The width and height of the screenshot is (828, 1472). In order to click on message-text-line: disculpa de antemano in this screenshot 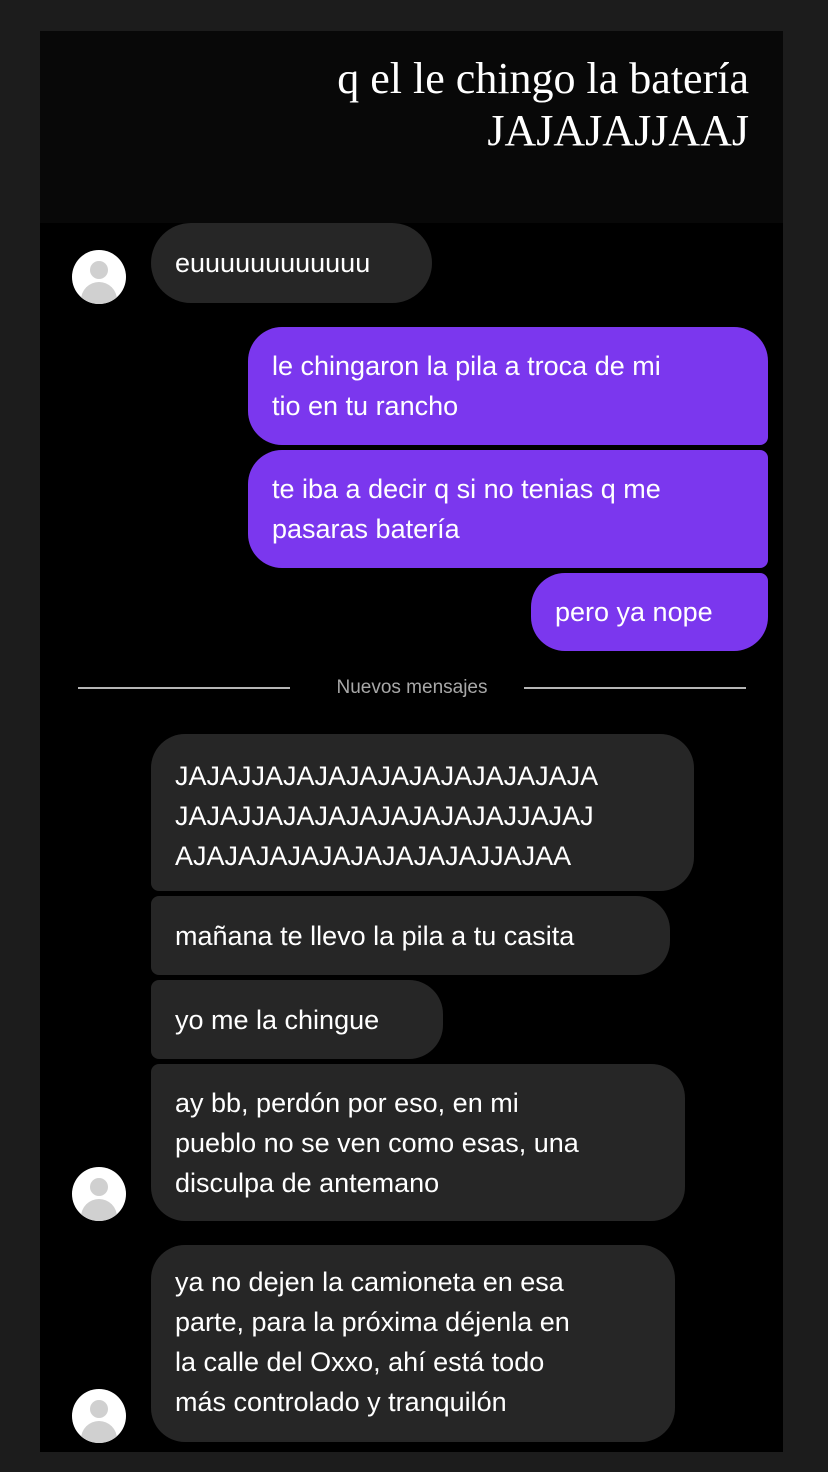, I will do `click(307, 1183)`.